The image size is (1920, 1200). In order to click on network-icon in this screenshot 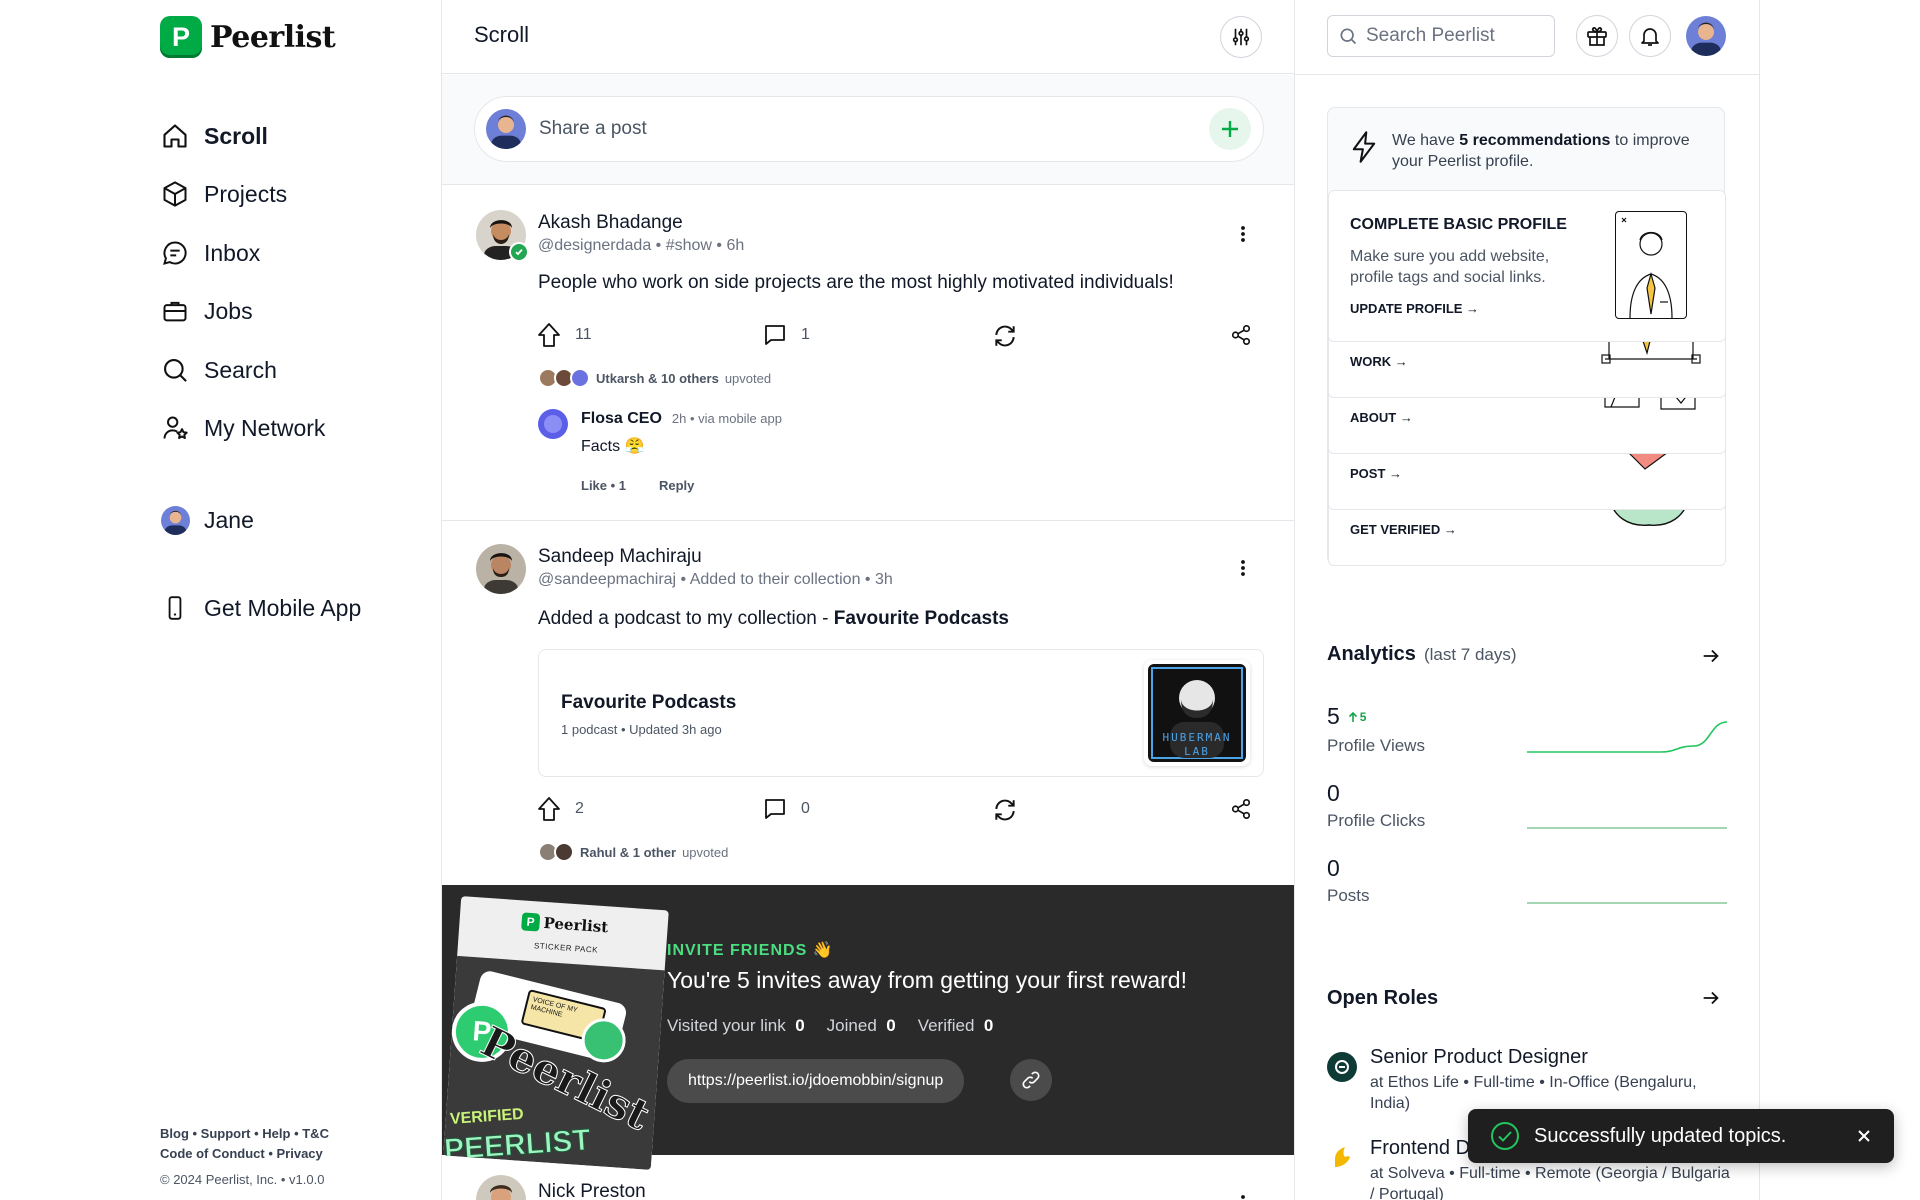, I will do `click(175, 428)`.